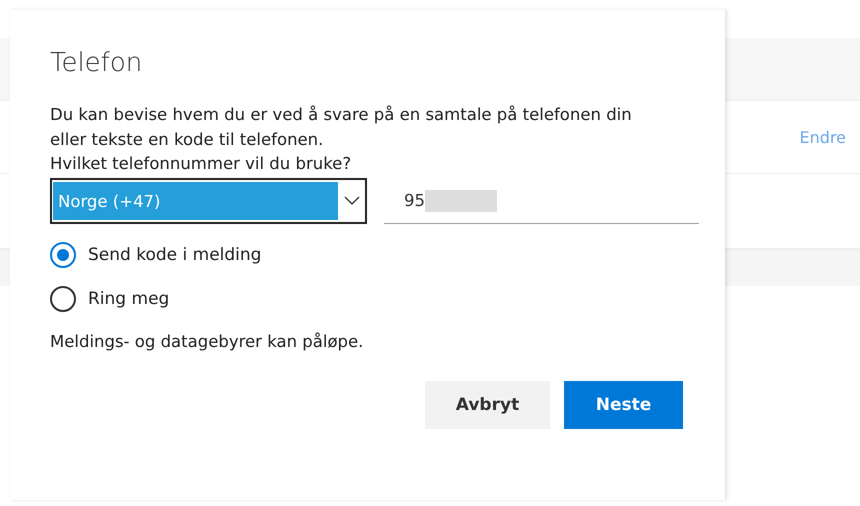  What do you see at coordinates (461, 201) in the screenshot?
I see `redaction-mark` at bounding box center [461, 201].